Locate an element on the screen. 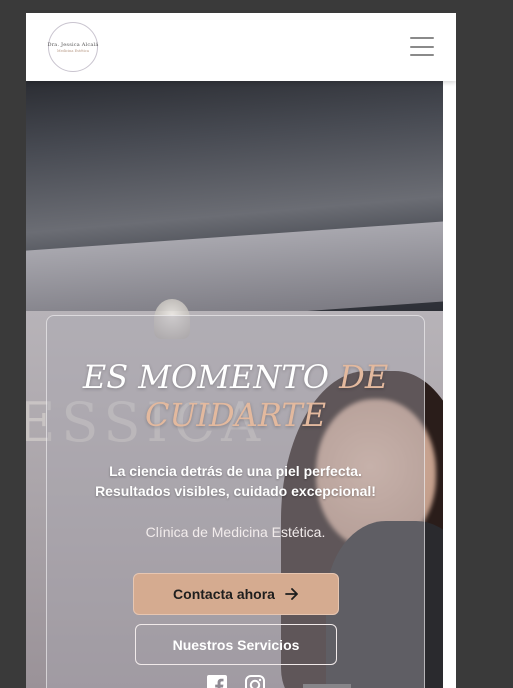 The width and height of the screenshot is (513, 688). facebook-icon is located at coordinates (217, 681).